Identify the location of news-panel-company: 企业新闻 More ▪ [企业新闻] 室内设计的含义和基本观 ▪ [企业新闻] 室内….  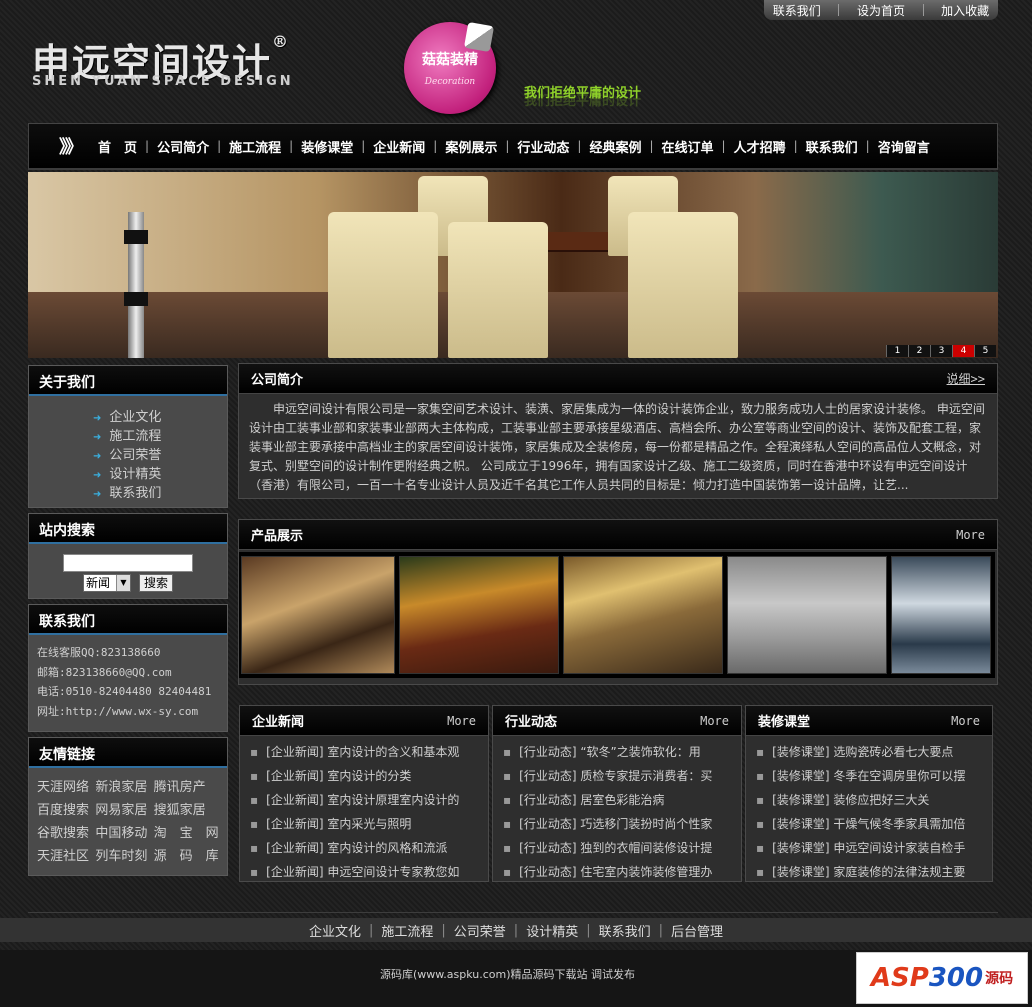
(364, 793).